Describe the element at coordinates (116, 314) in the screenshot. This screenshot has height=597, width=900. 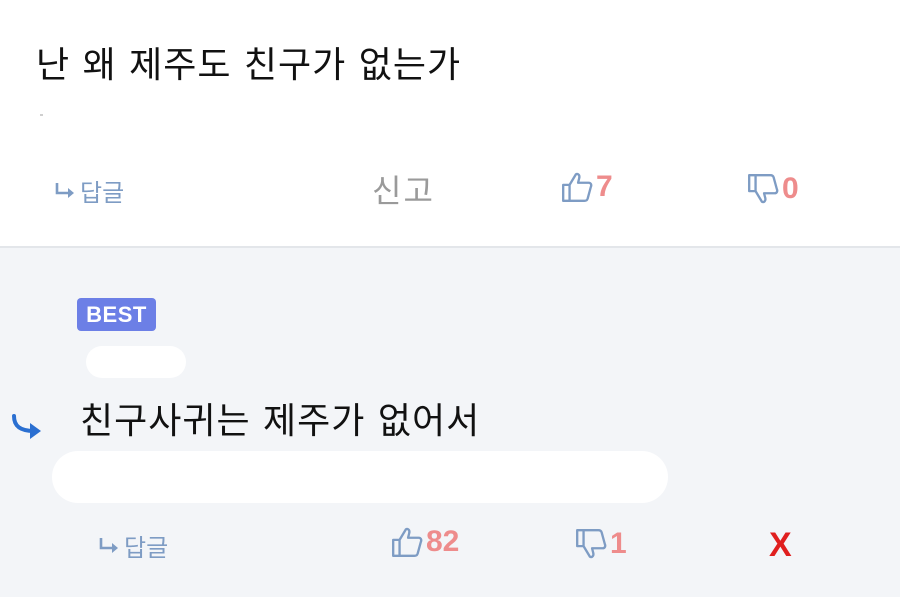
I see `best-badge: BEST` at that location.